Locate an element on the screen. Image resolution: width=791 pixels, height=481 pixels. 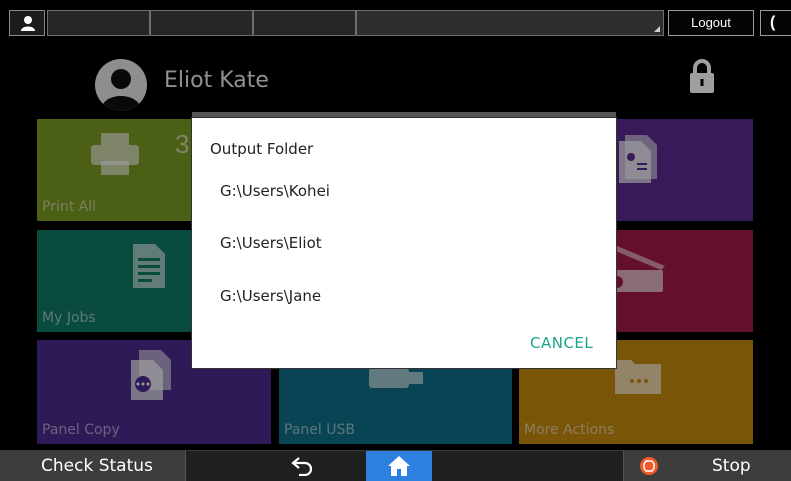
folder-option-jane: G:\Users\Jane is located at coordinates (404, 297).